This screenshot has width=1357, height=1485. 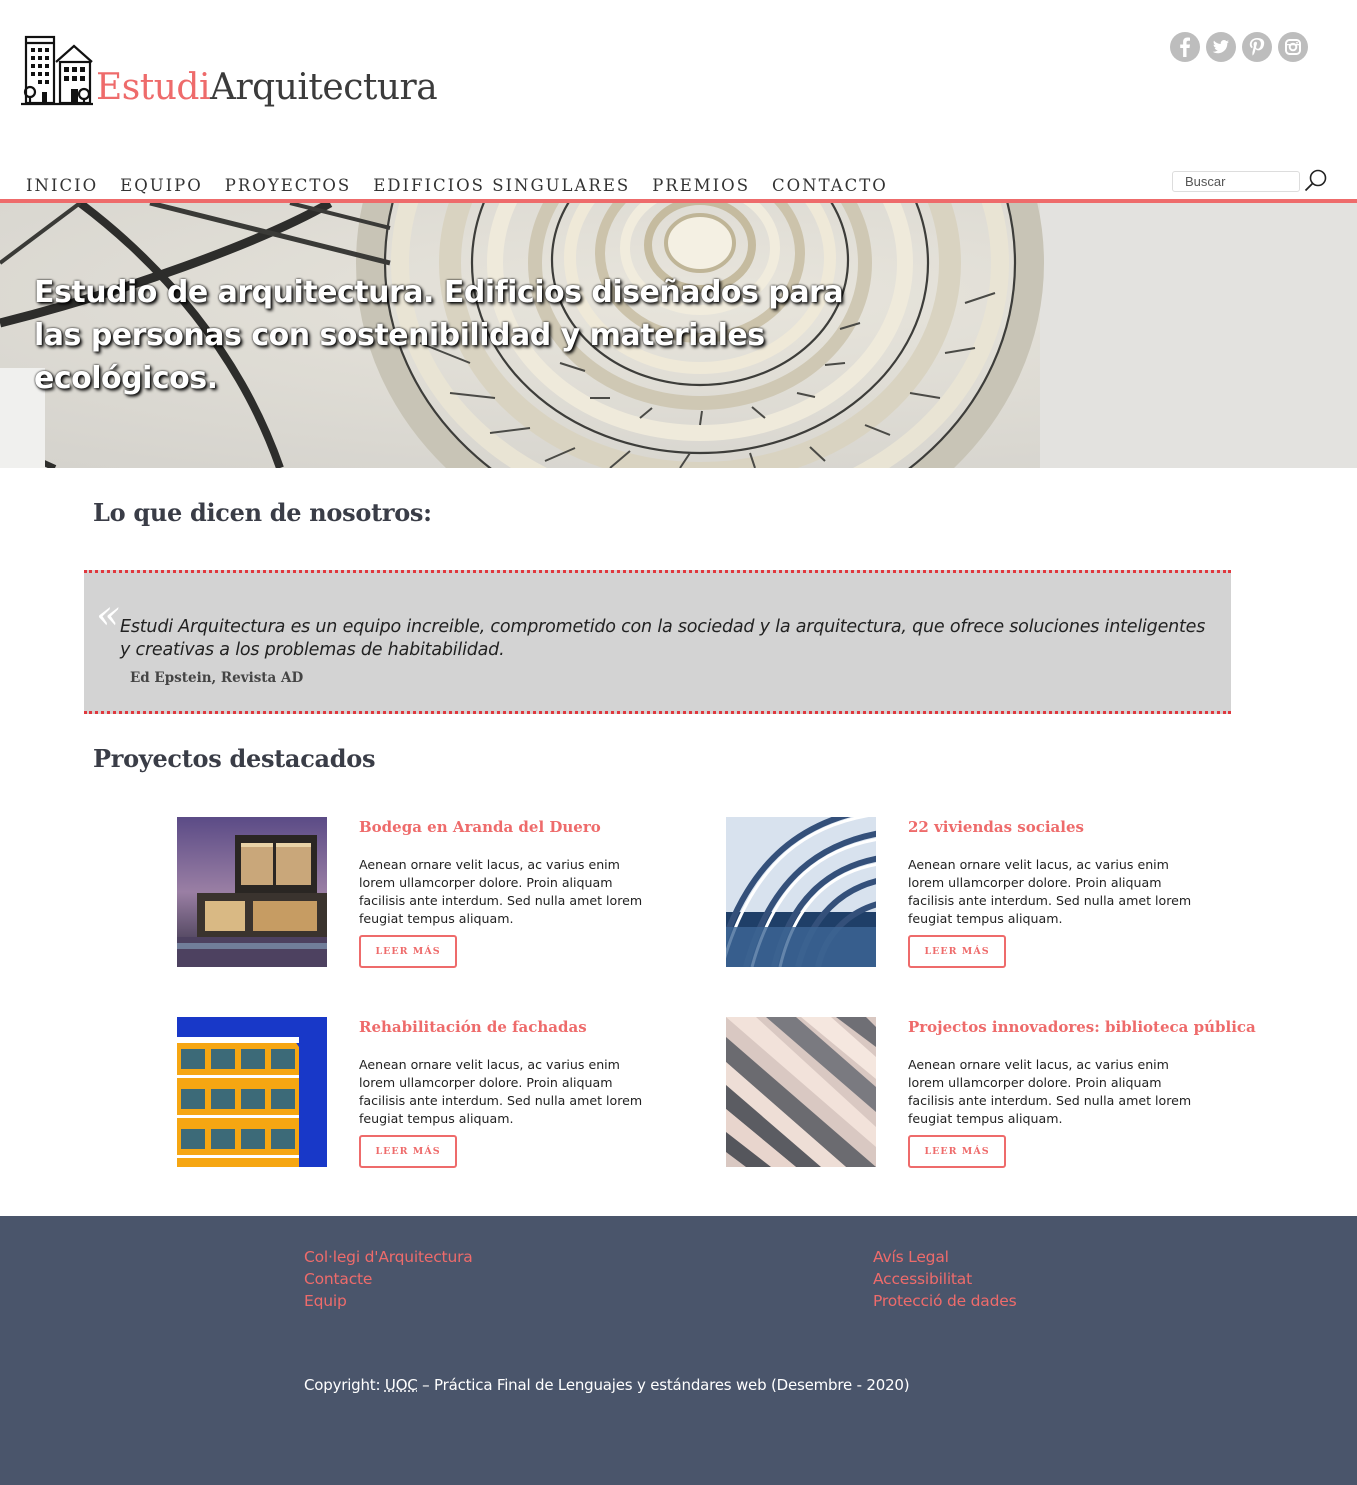 I want to click on project-title: Rehabilitación de fachadas, so click(x=473, y=1027).